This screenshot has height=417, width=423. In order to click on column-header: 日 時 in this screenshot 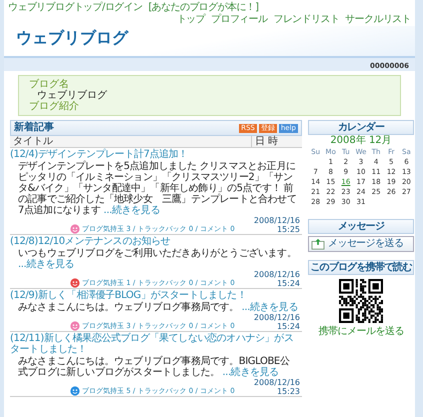, I will do `click(267, 141)`.